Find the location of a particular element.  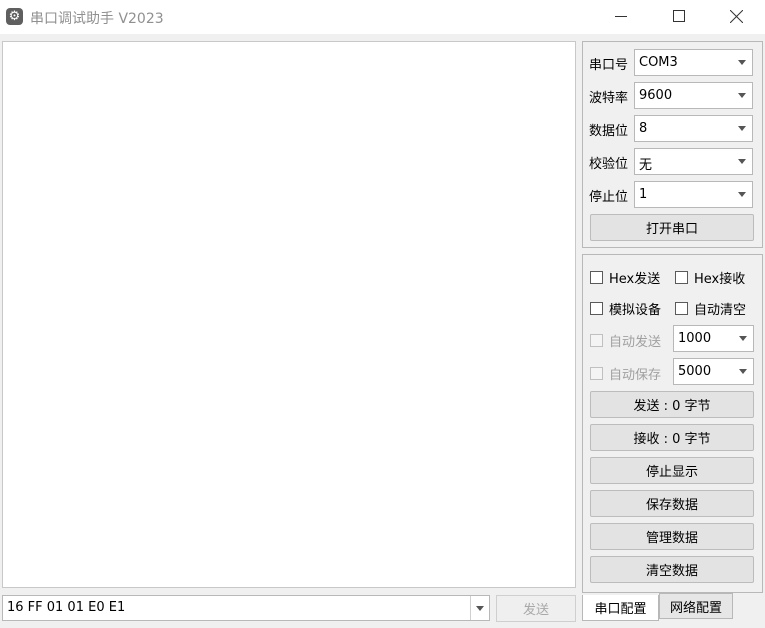

hex-send-label: Hex发送 is located at coordinates (635, 279).